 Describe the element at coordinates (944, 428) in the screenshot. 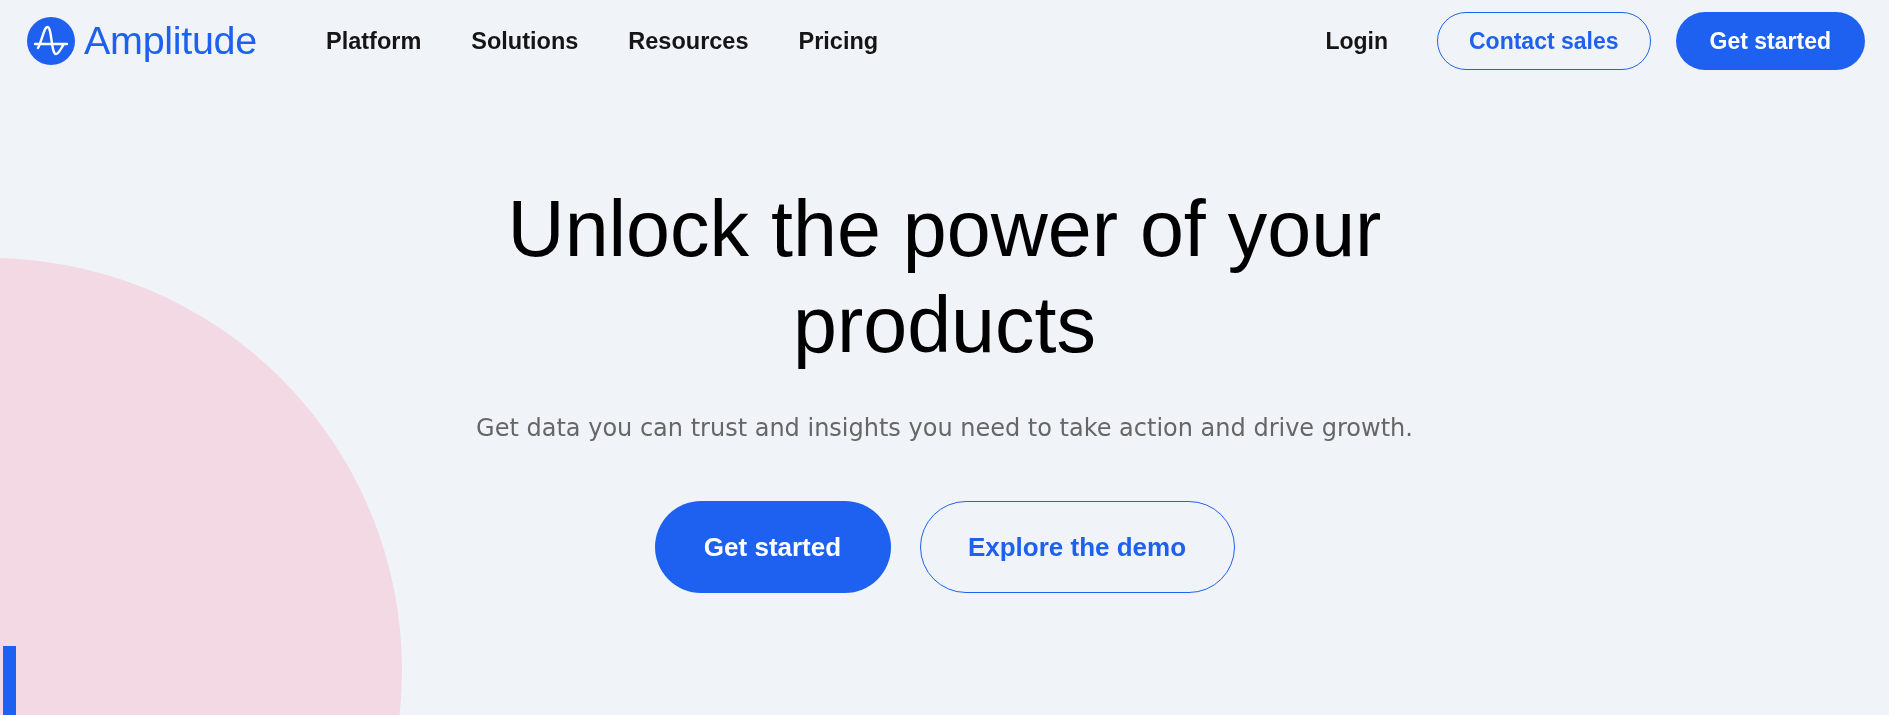

I see `hero-subtitle: Get data you can trust and insights you need to take action and drive growth.` at that location.